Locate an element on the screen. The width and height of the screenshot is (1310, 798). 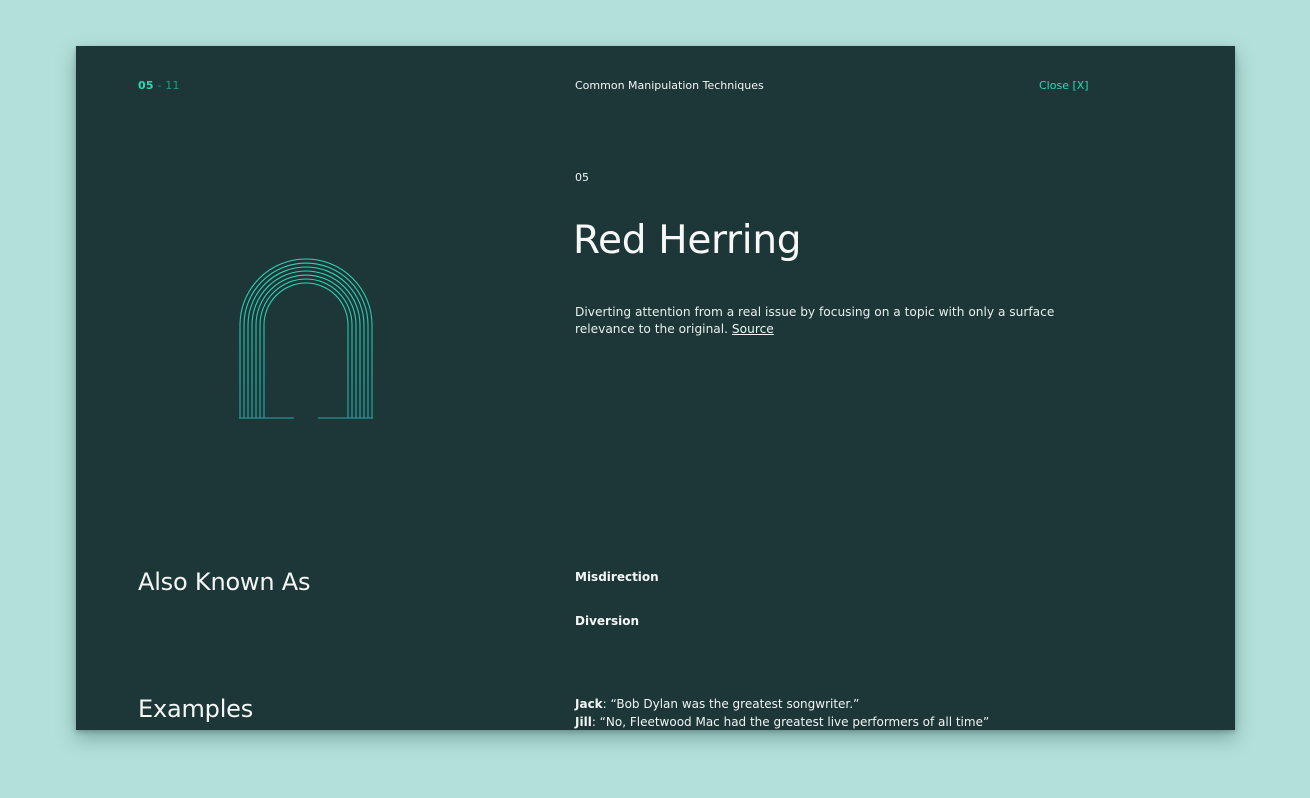
nested-arch-icon is located at coordinates (306, 338).